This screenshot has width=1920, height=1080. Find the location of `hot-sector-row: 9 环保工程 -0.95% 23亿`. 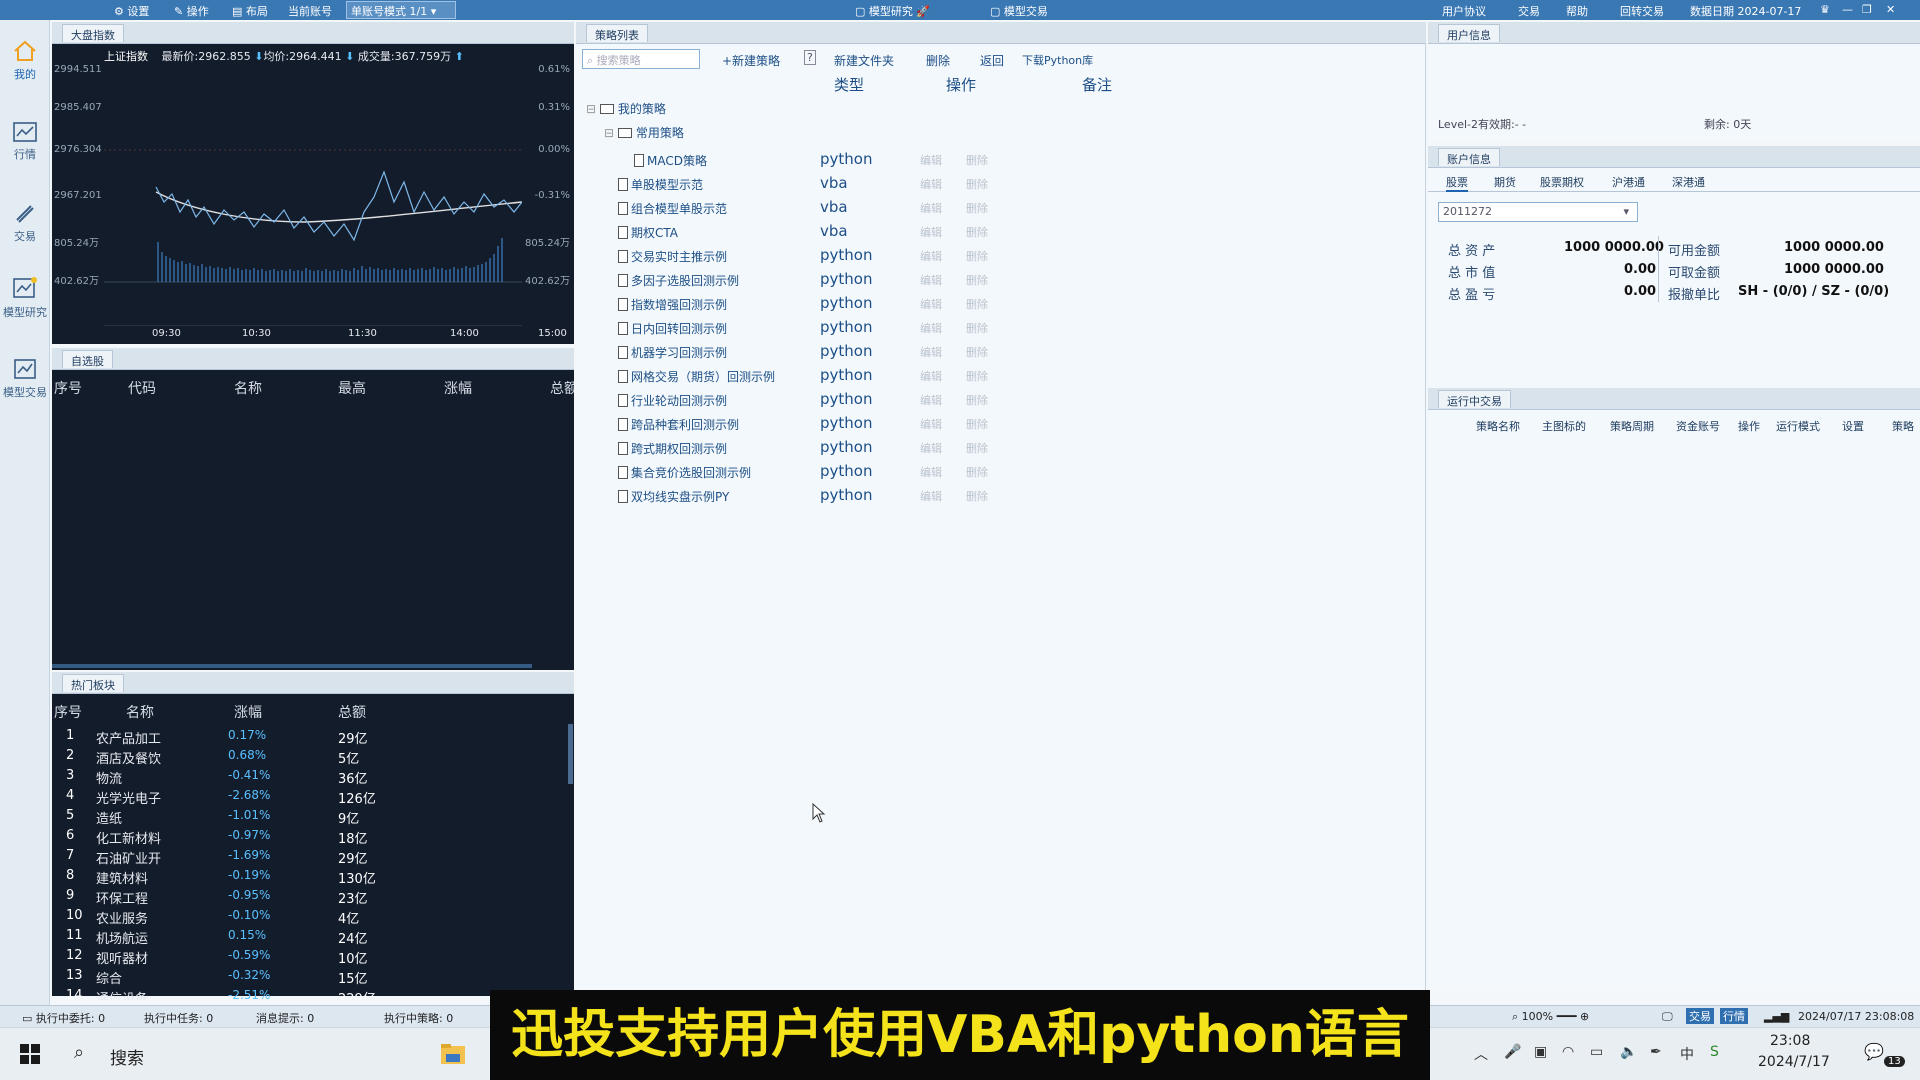

hot-sector-row: 9 环保工程 -0.95% 23亿 is located at coordinates (312, 898).